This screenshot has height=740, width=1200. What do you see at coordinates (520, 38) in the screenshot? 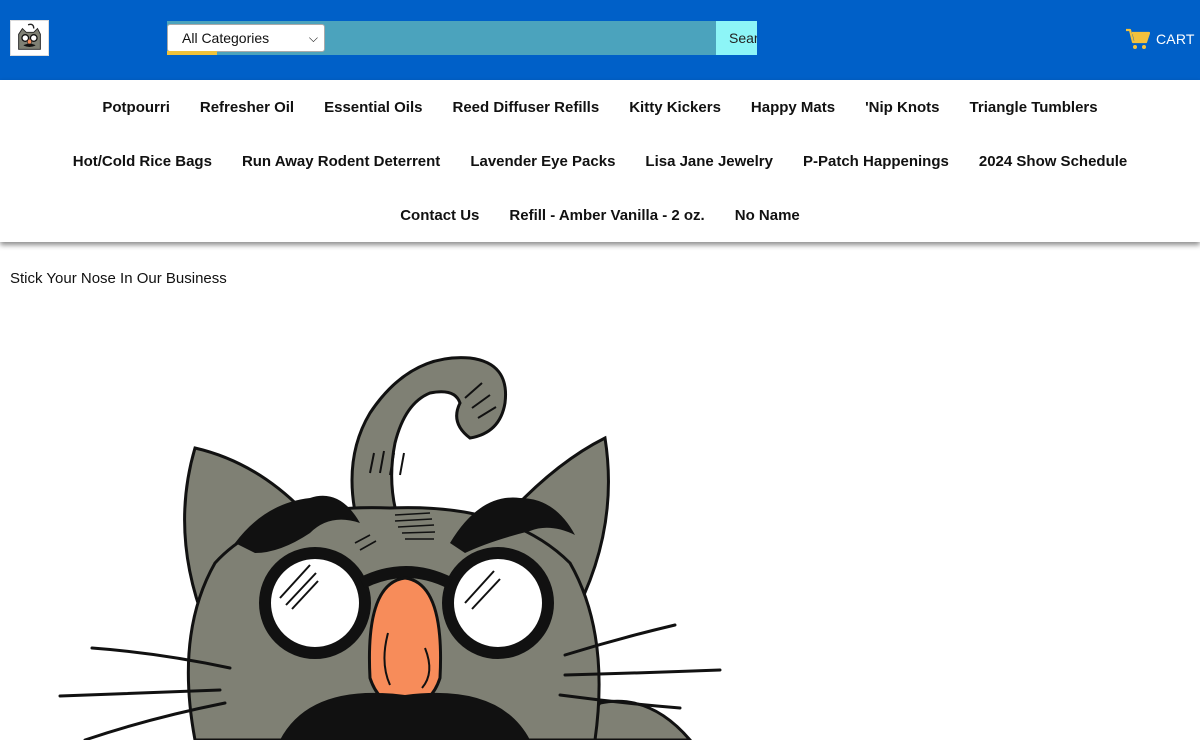
I see `search-input` at bounding box center [520, 38].